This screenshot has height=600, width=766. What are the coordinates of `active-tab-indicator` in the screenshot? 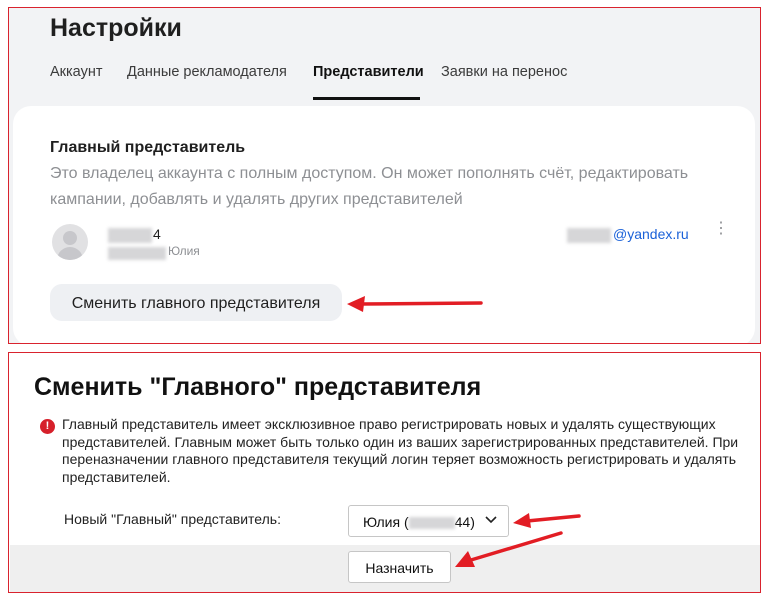 It's located at (366, 98).